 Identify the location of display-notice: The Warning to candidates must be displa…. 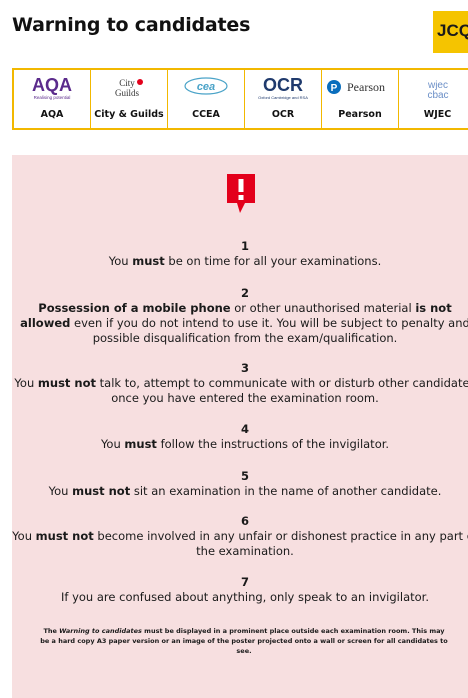
(244, 641).